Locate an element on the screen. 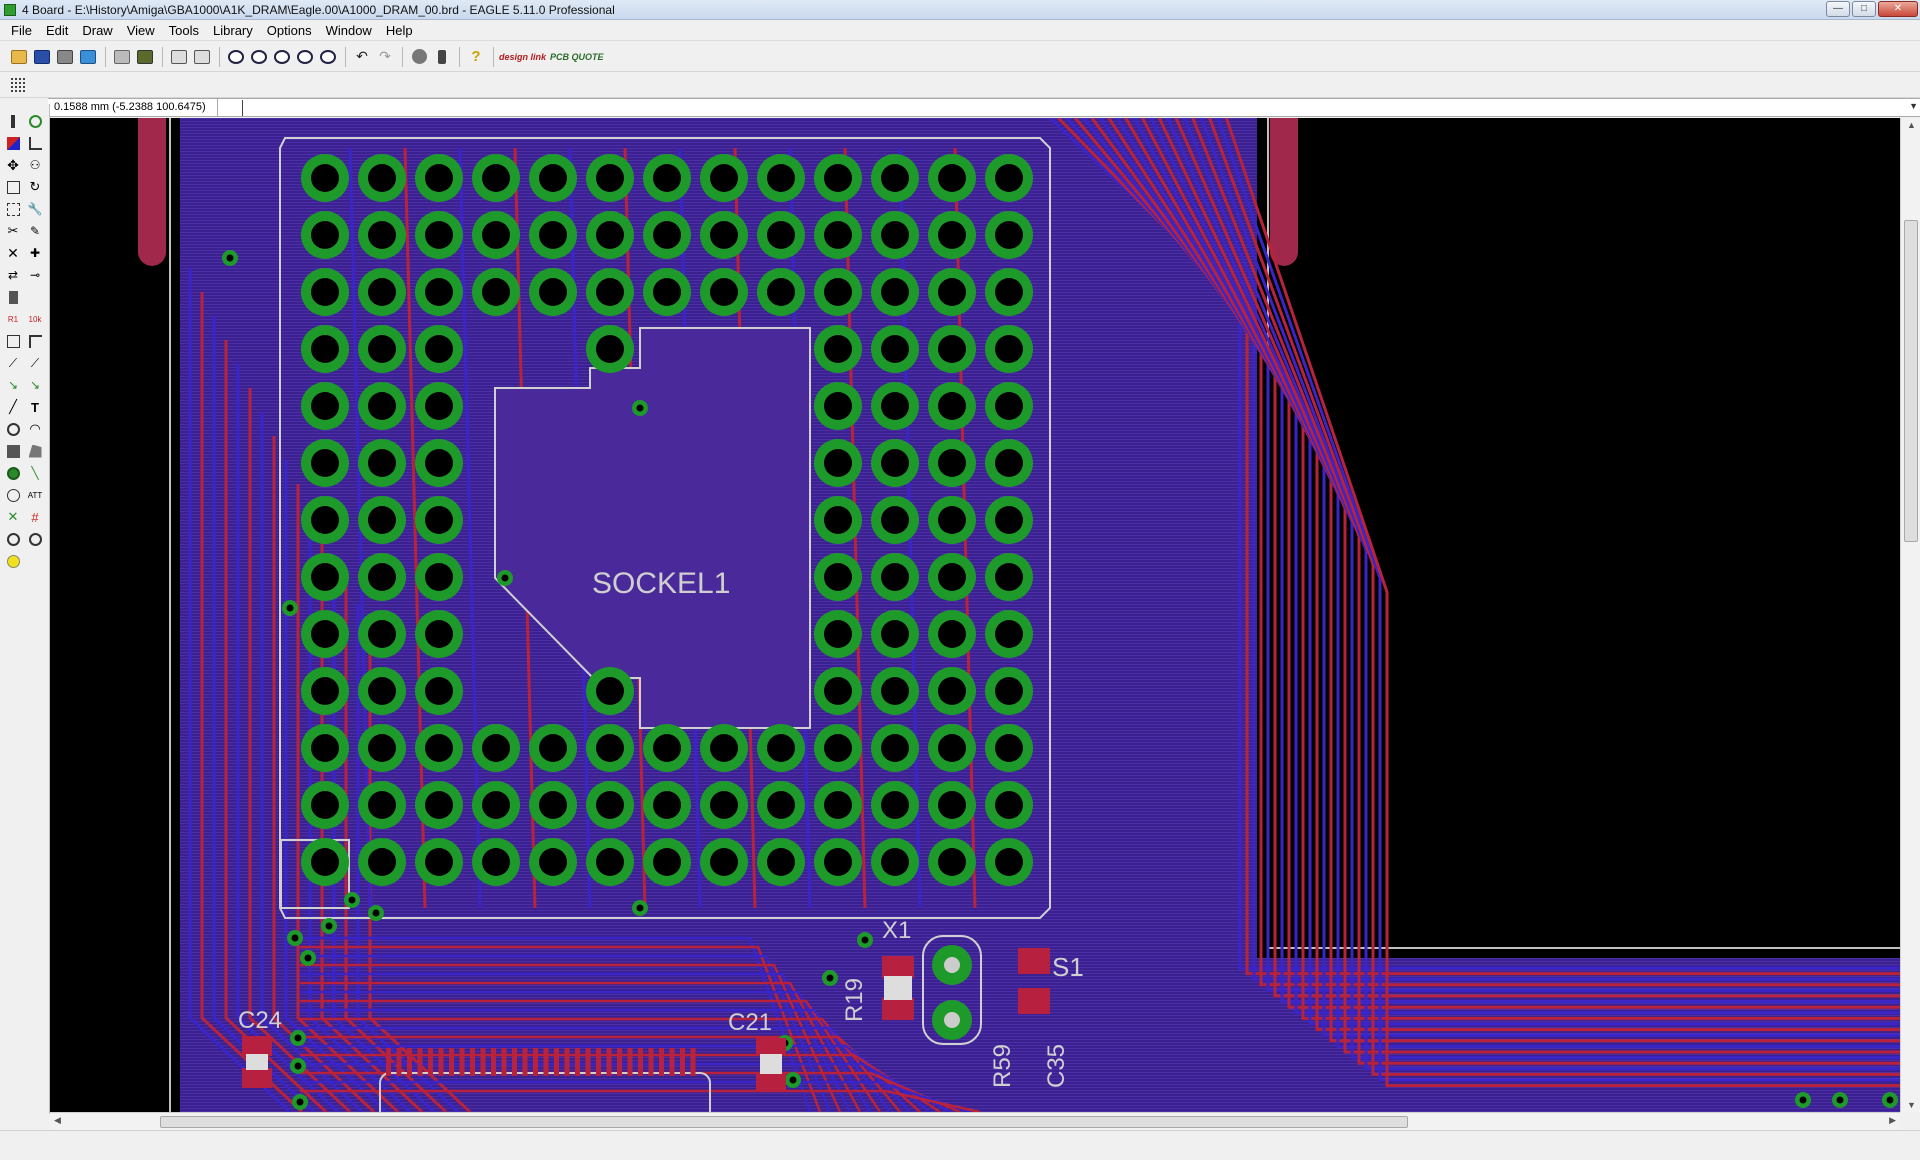 This screenshot has width=1920, height=1160. via-icon is located at coordinates (13, 473).